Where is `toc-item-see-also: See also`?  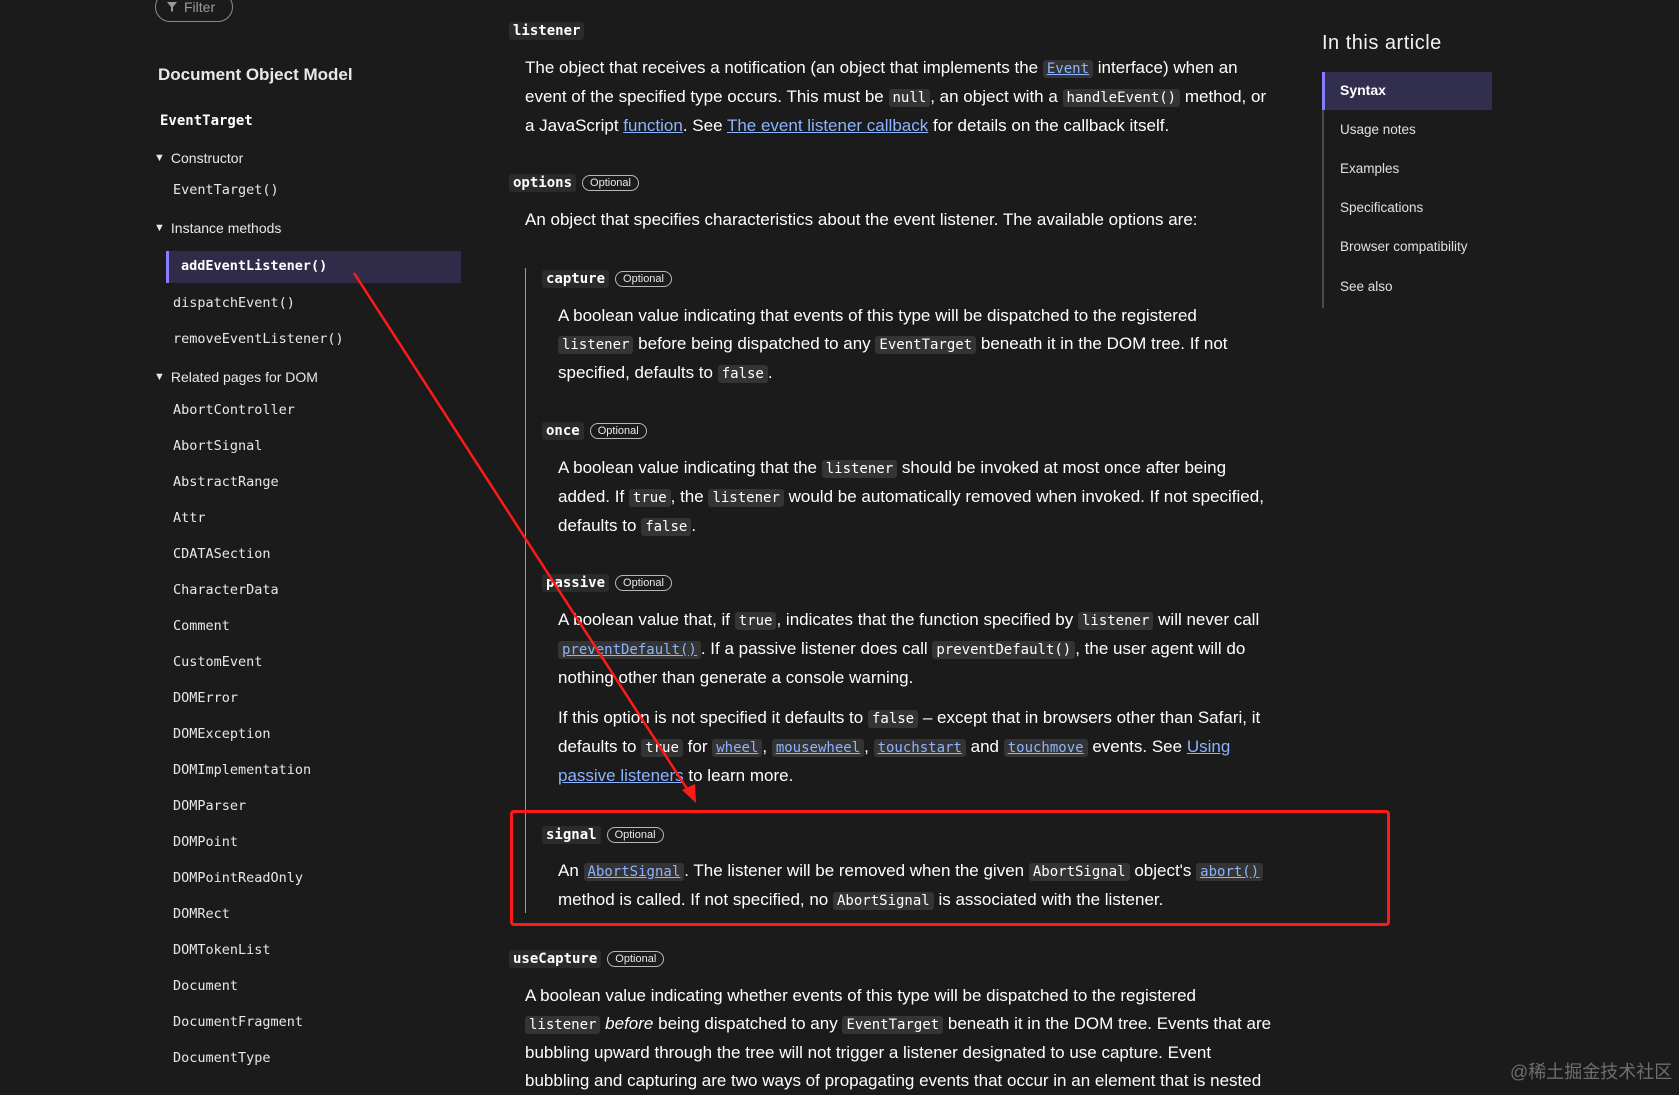 toc-item-see-also: See also is located at coordinates (1366, 286).